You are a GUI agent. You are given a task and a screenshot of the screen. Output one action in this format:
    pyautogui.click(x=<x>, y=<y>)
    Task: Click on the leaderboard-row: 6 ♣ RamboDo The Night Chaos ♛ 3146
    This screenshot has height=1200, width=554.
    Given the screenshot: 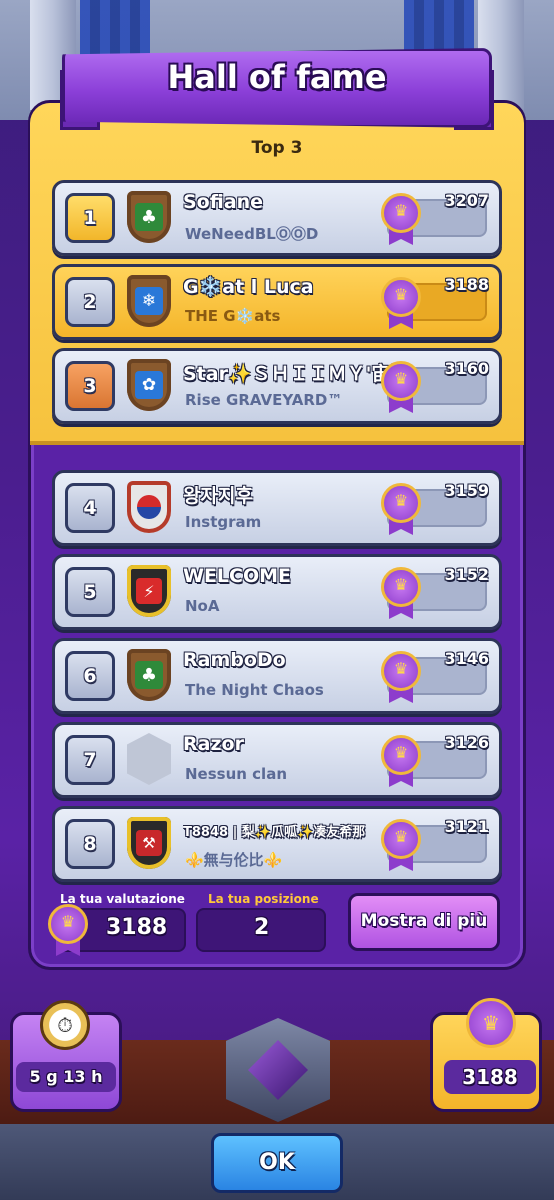 What is the action you would take?
    pyautogui.click(x=277, y=676)
    